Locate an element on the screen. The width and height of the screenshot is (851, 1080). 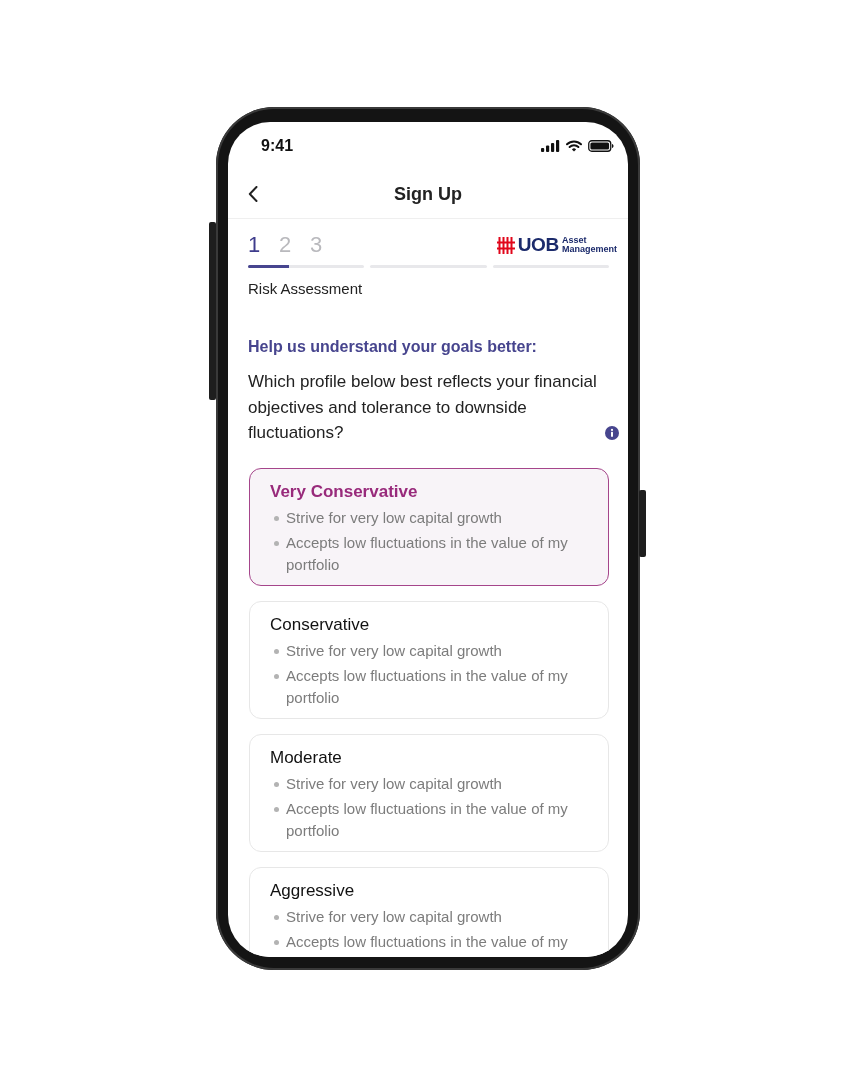
step-number: 1 is located at coordinates (254, 245).